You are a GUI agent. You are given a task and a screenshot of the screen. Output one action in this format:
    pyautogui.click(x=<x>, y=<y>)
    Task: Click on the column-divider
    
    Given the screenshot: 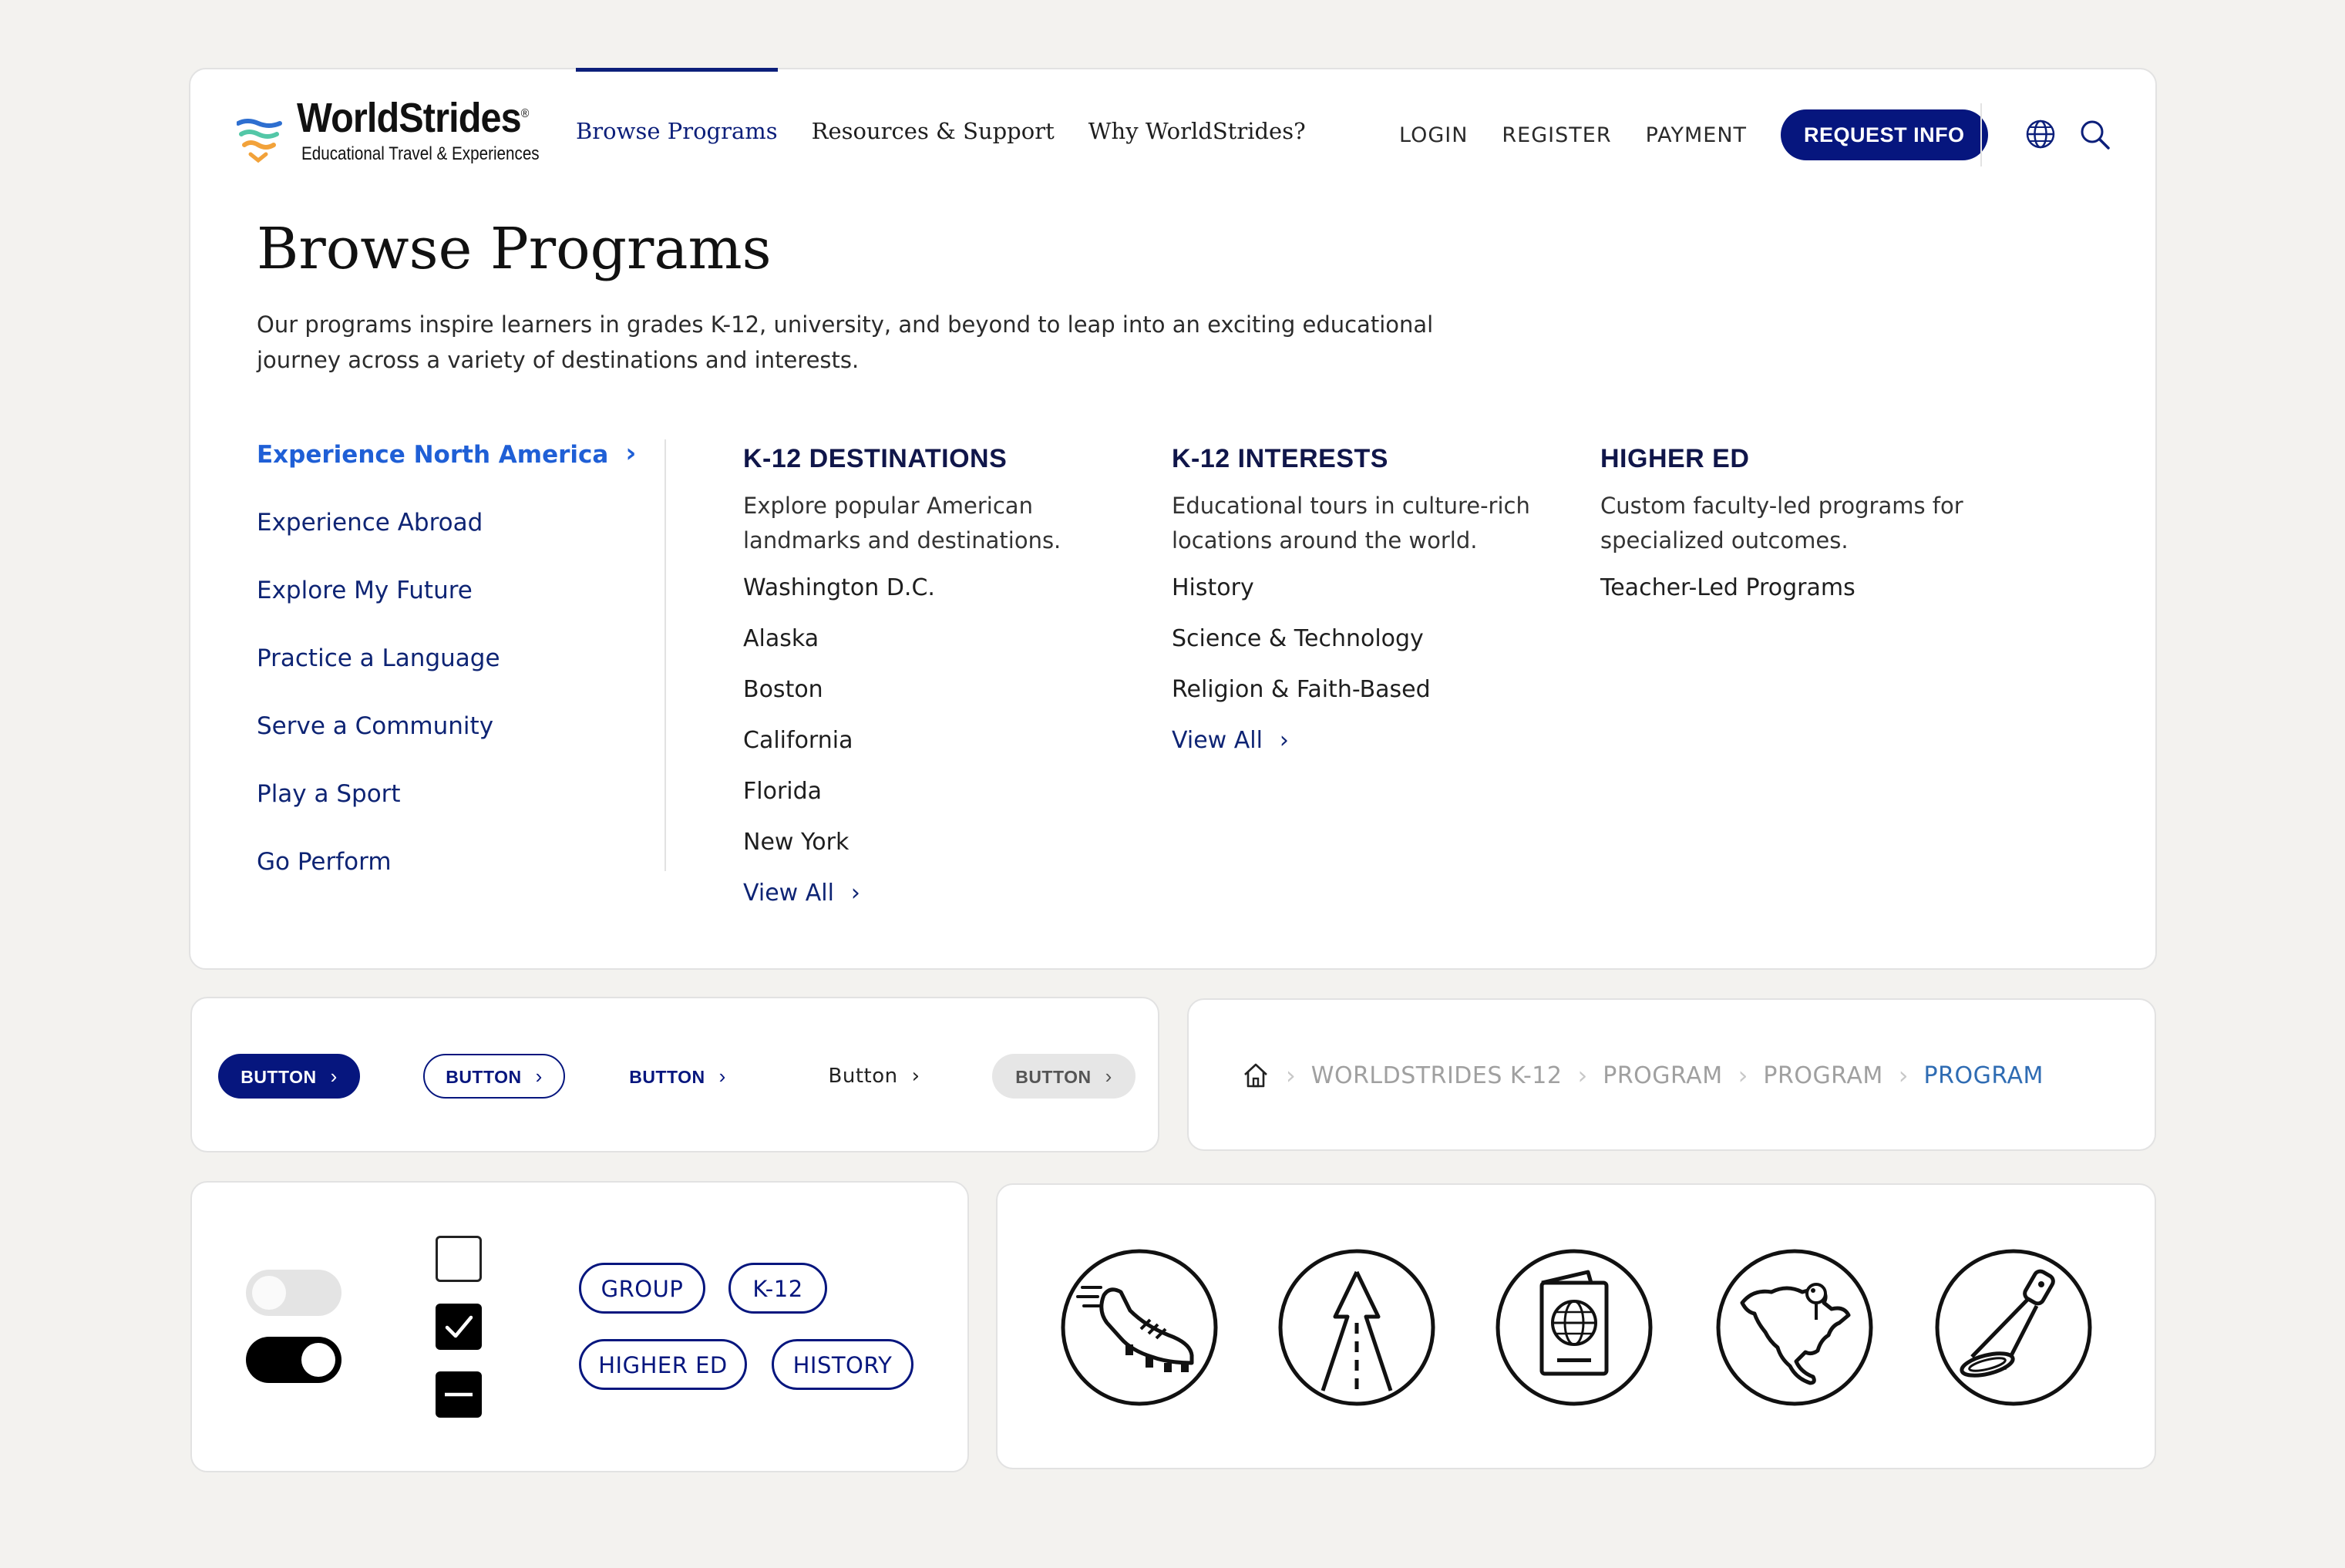 What is the action you would take?
    pyautogui.click(x=665, y=655)
    